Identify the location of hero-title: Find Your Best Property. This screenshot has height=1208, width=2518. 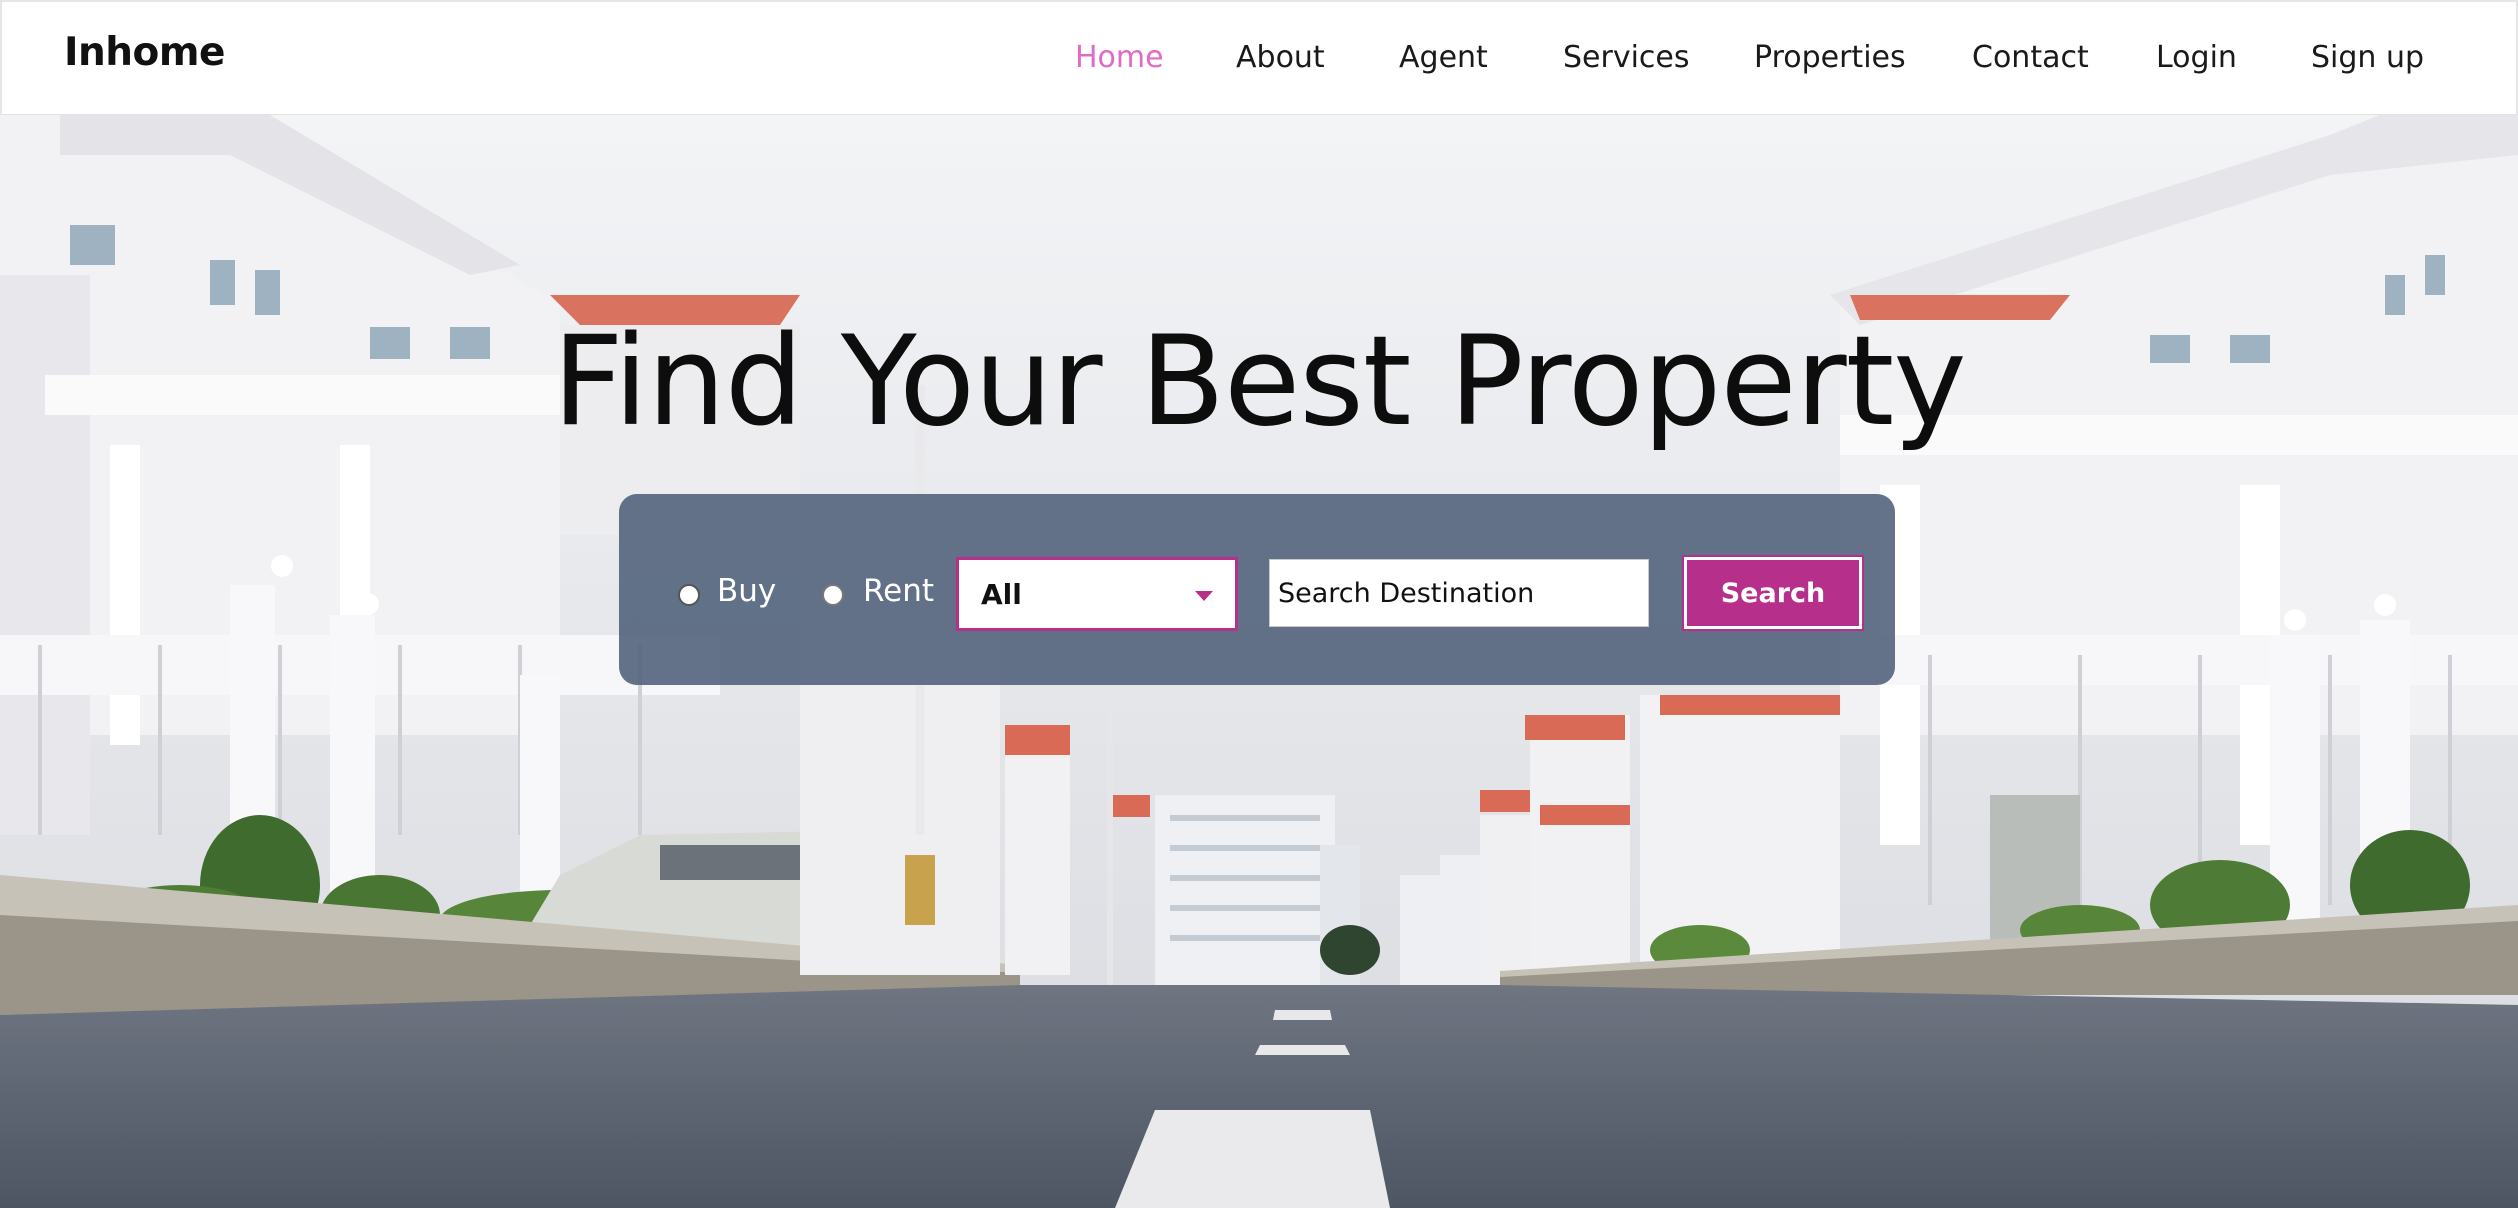
(1259, 382).